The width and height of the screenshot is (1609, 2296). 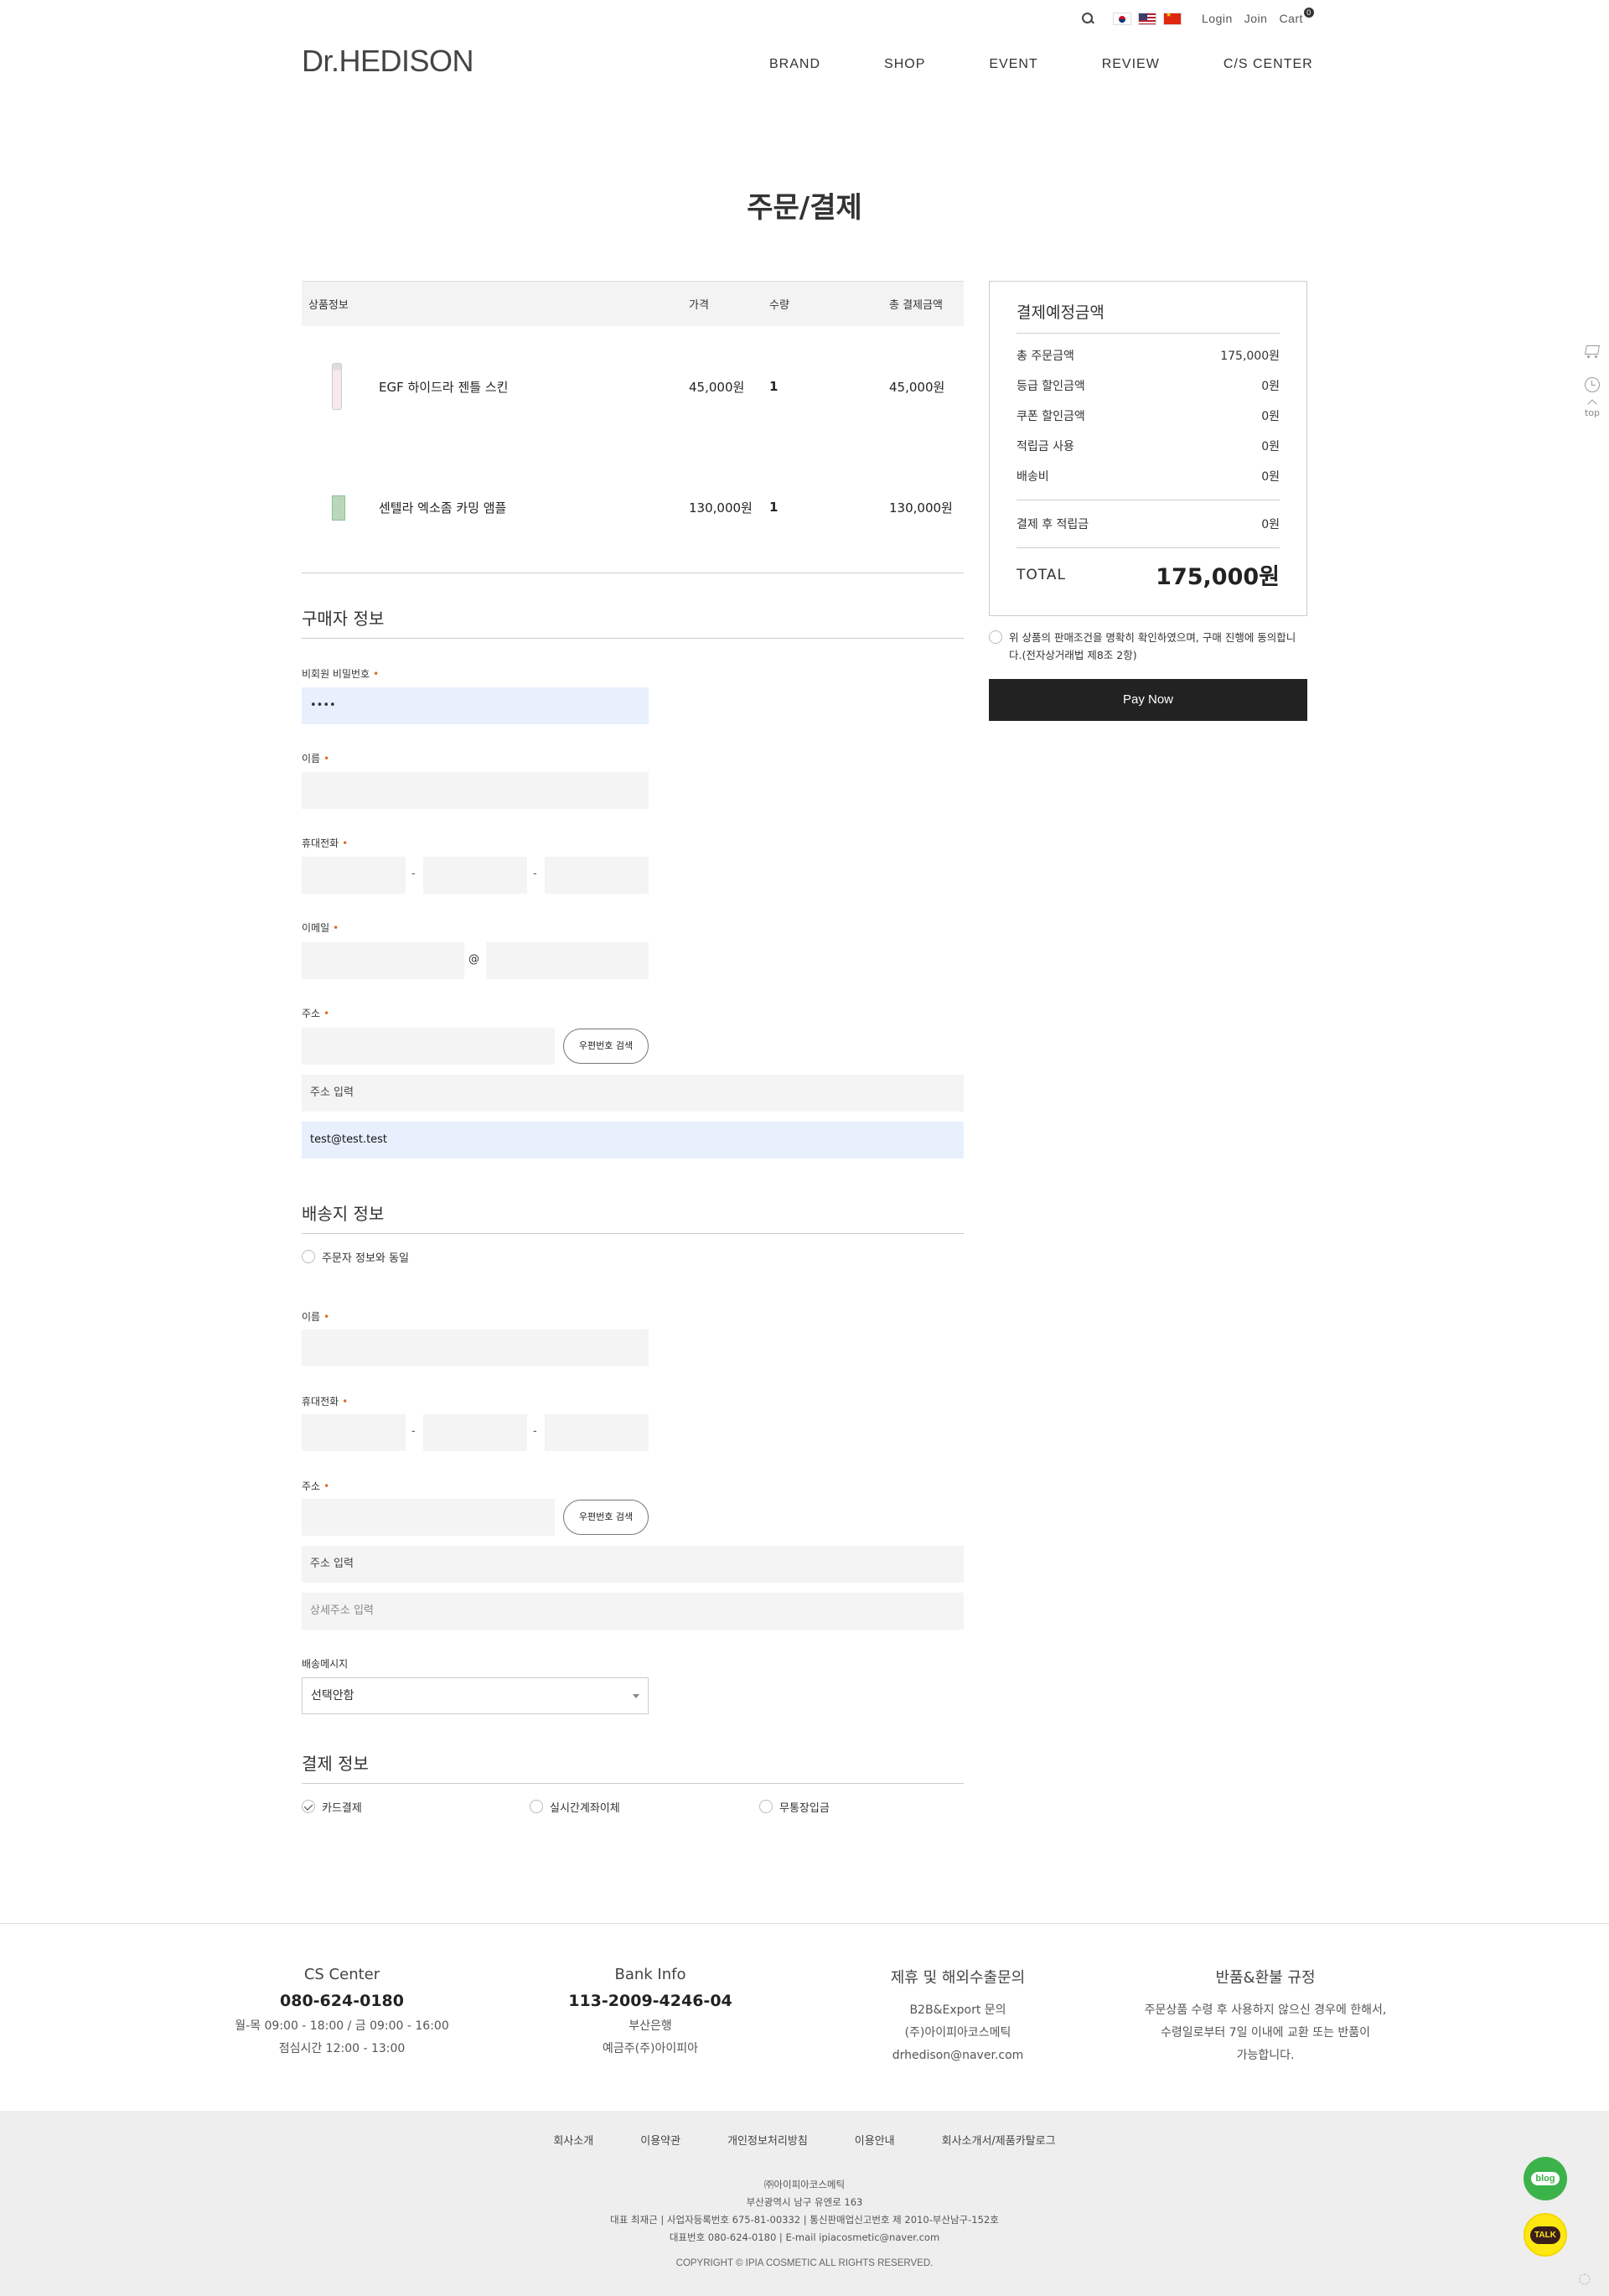 What do you see at coordinates (766, 1806) in the screenshot?
I see `payment-deposit-radio` at bounding box center [766, 1806].